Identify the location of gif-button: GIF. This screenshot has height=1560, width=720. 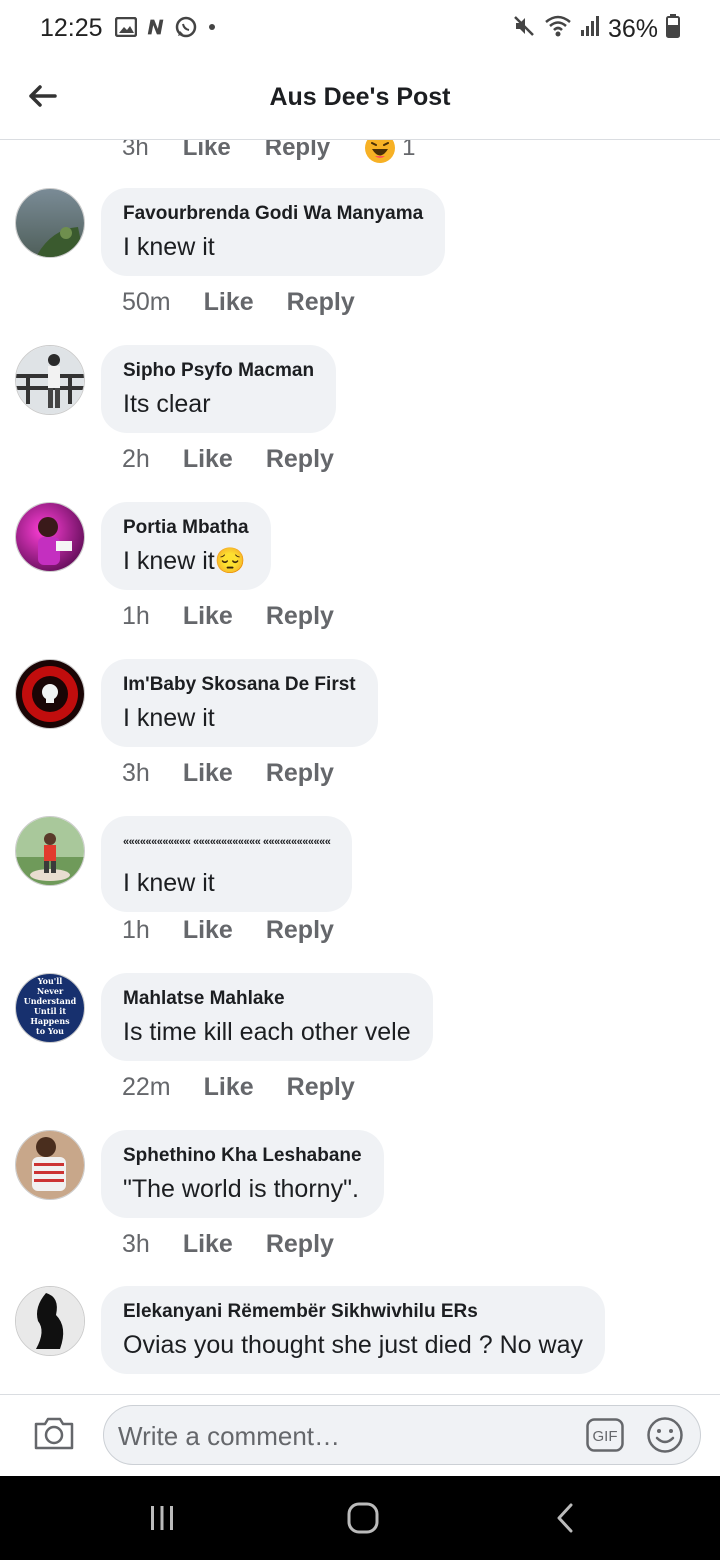
(605, 1435).